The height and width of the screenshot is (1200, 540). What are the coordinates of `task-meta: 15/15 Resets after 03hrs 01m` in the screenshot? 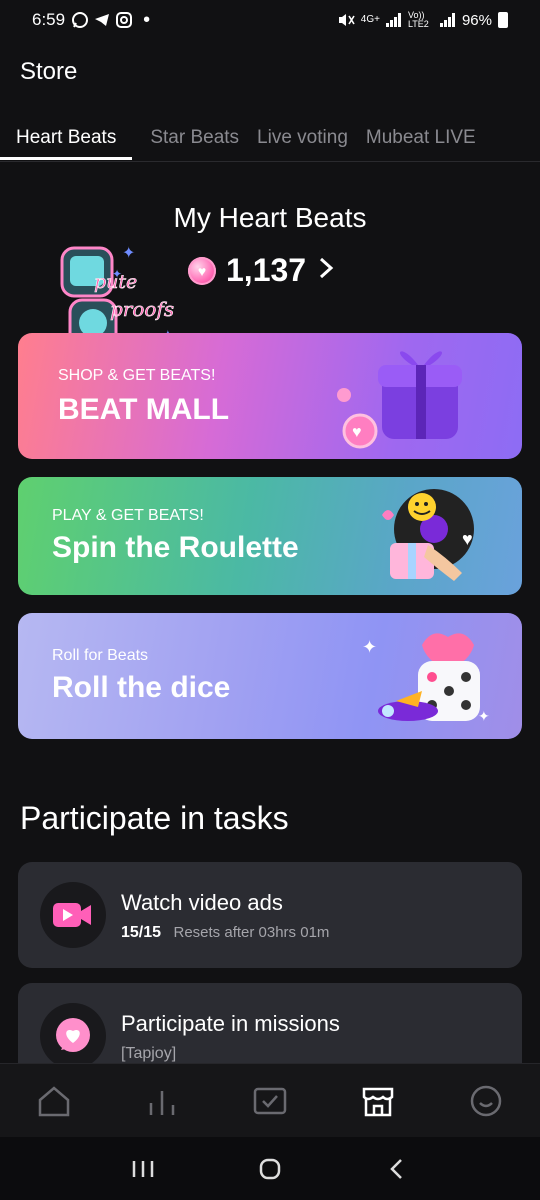 It's located at (225, 933).